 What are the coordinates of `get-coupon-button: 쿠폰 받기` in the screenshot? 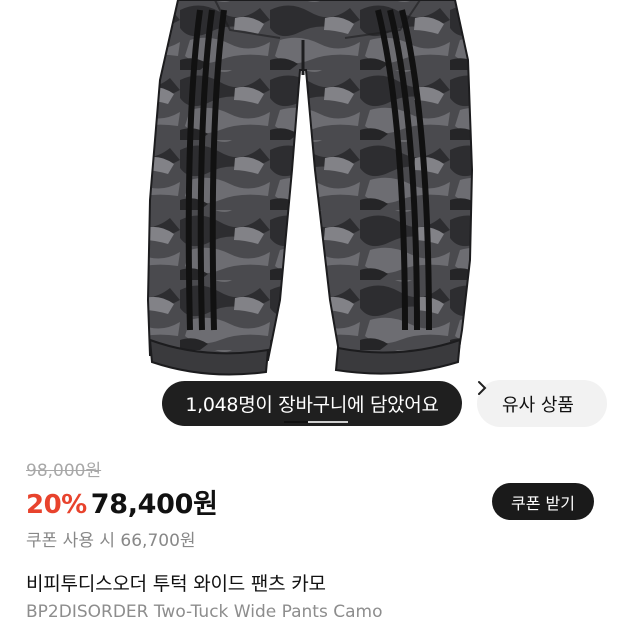 It's located at (543, 501).